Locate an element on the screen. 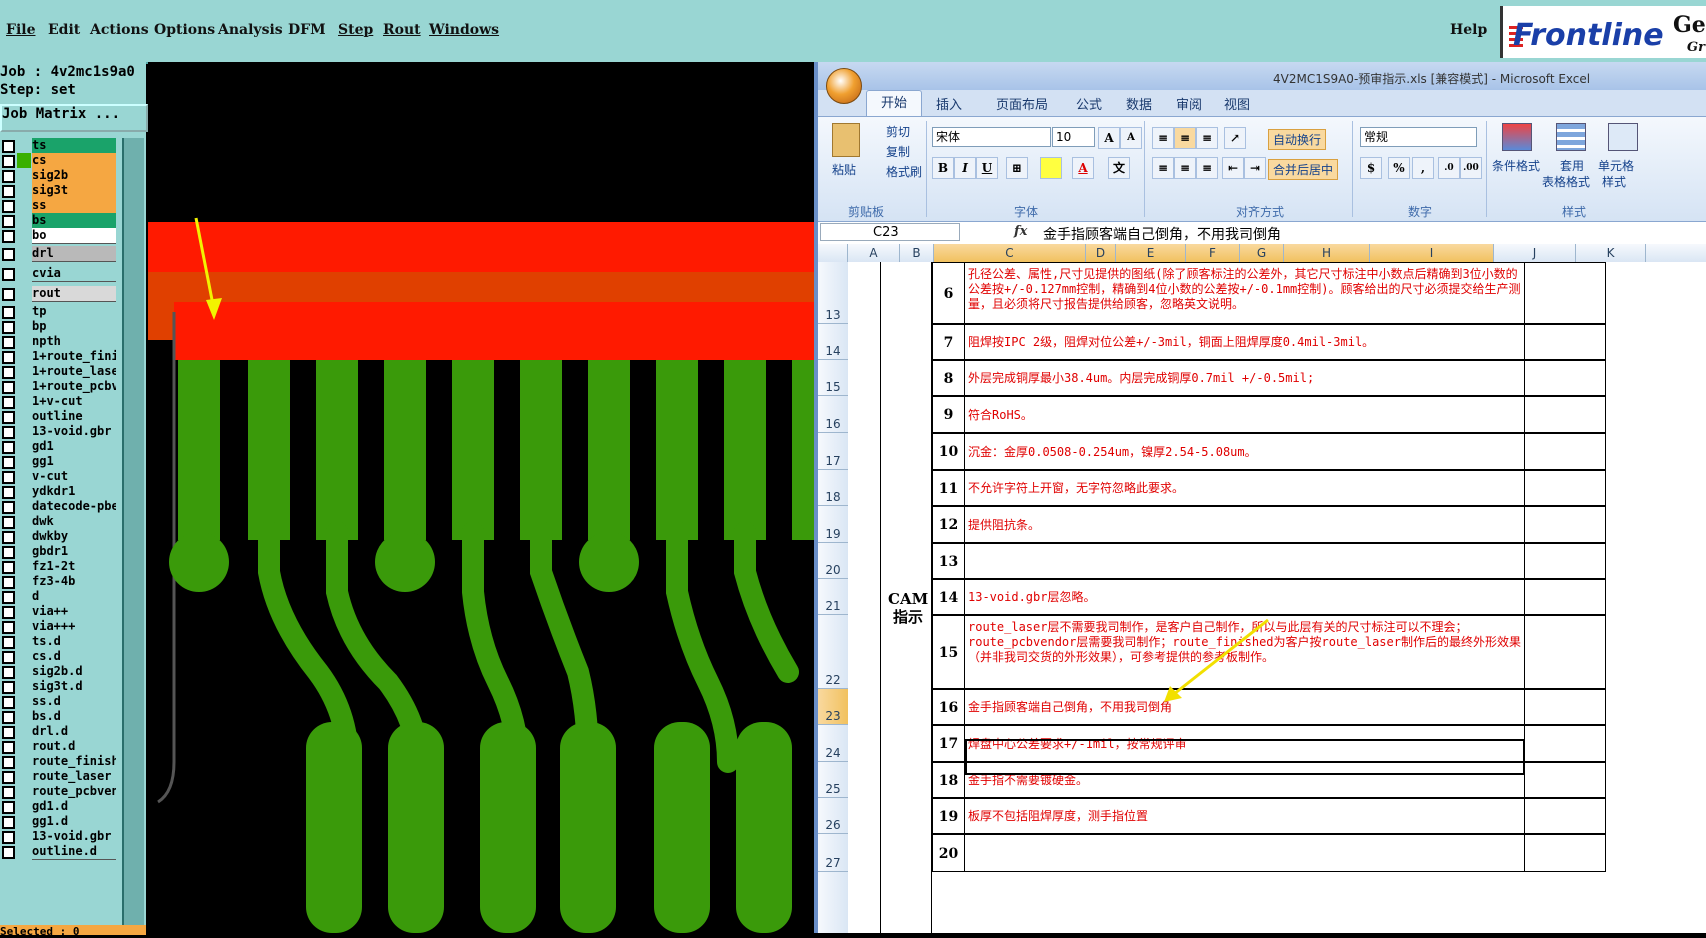  menu-options: Options is located at coordinates (184, 30).